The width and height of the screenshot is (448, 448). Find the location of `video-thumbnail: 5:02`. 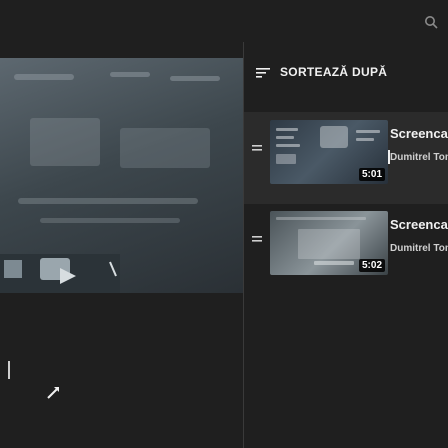

video-thumbnail: 5:02 is located at coordinates (329, 243).